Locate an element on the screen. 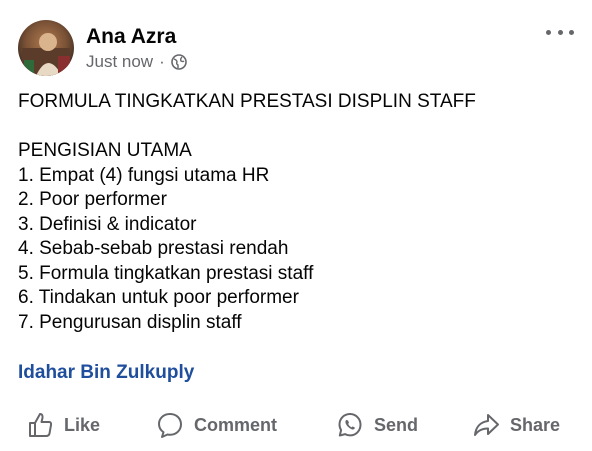  post-meta: Ana Azra Just now · is located at coordinates (136, 48).